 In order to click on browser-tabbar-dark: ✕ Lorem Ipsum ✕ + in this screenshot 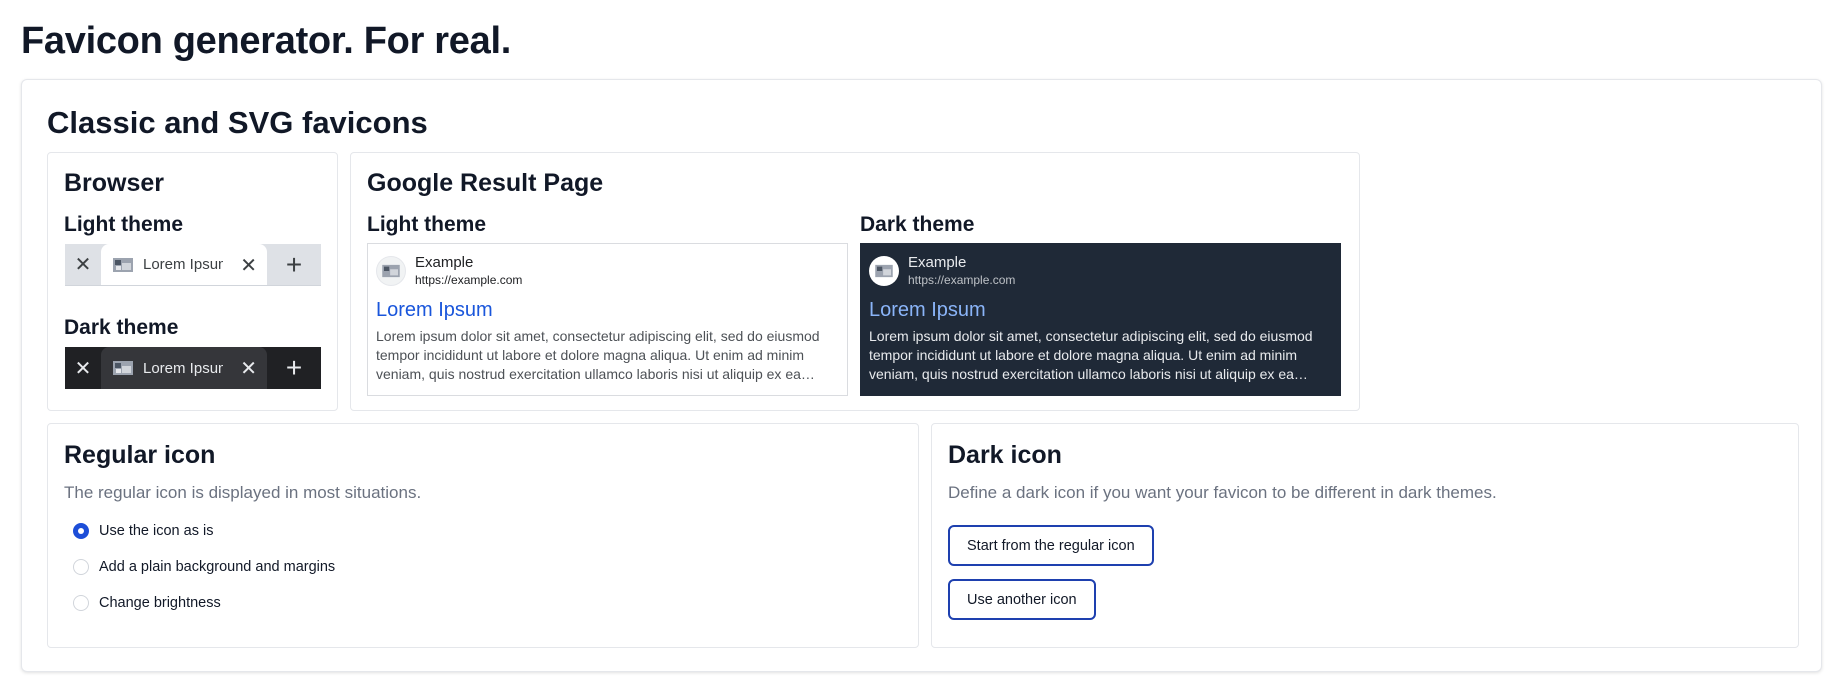, I will do `click(193, 368)`.